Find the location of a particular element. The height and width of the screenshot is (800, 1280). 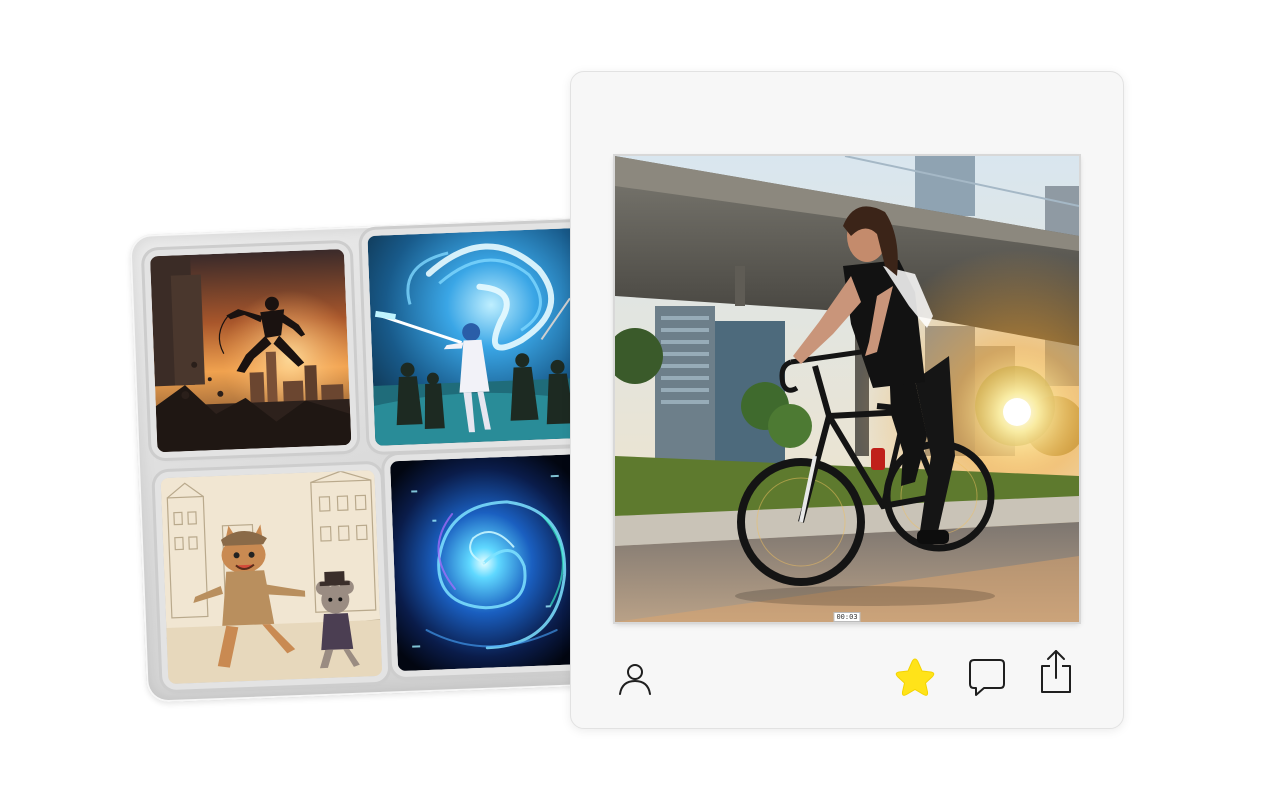

action-hero-rooftop-image is located at coordinates (251, 350).